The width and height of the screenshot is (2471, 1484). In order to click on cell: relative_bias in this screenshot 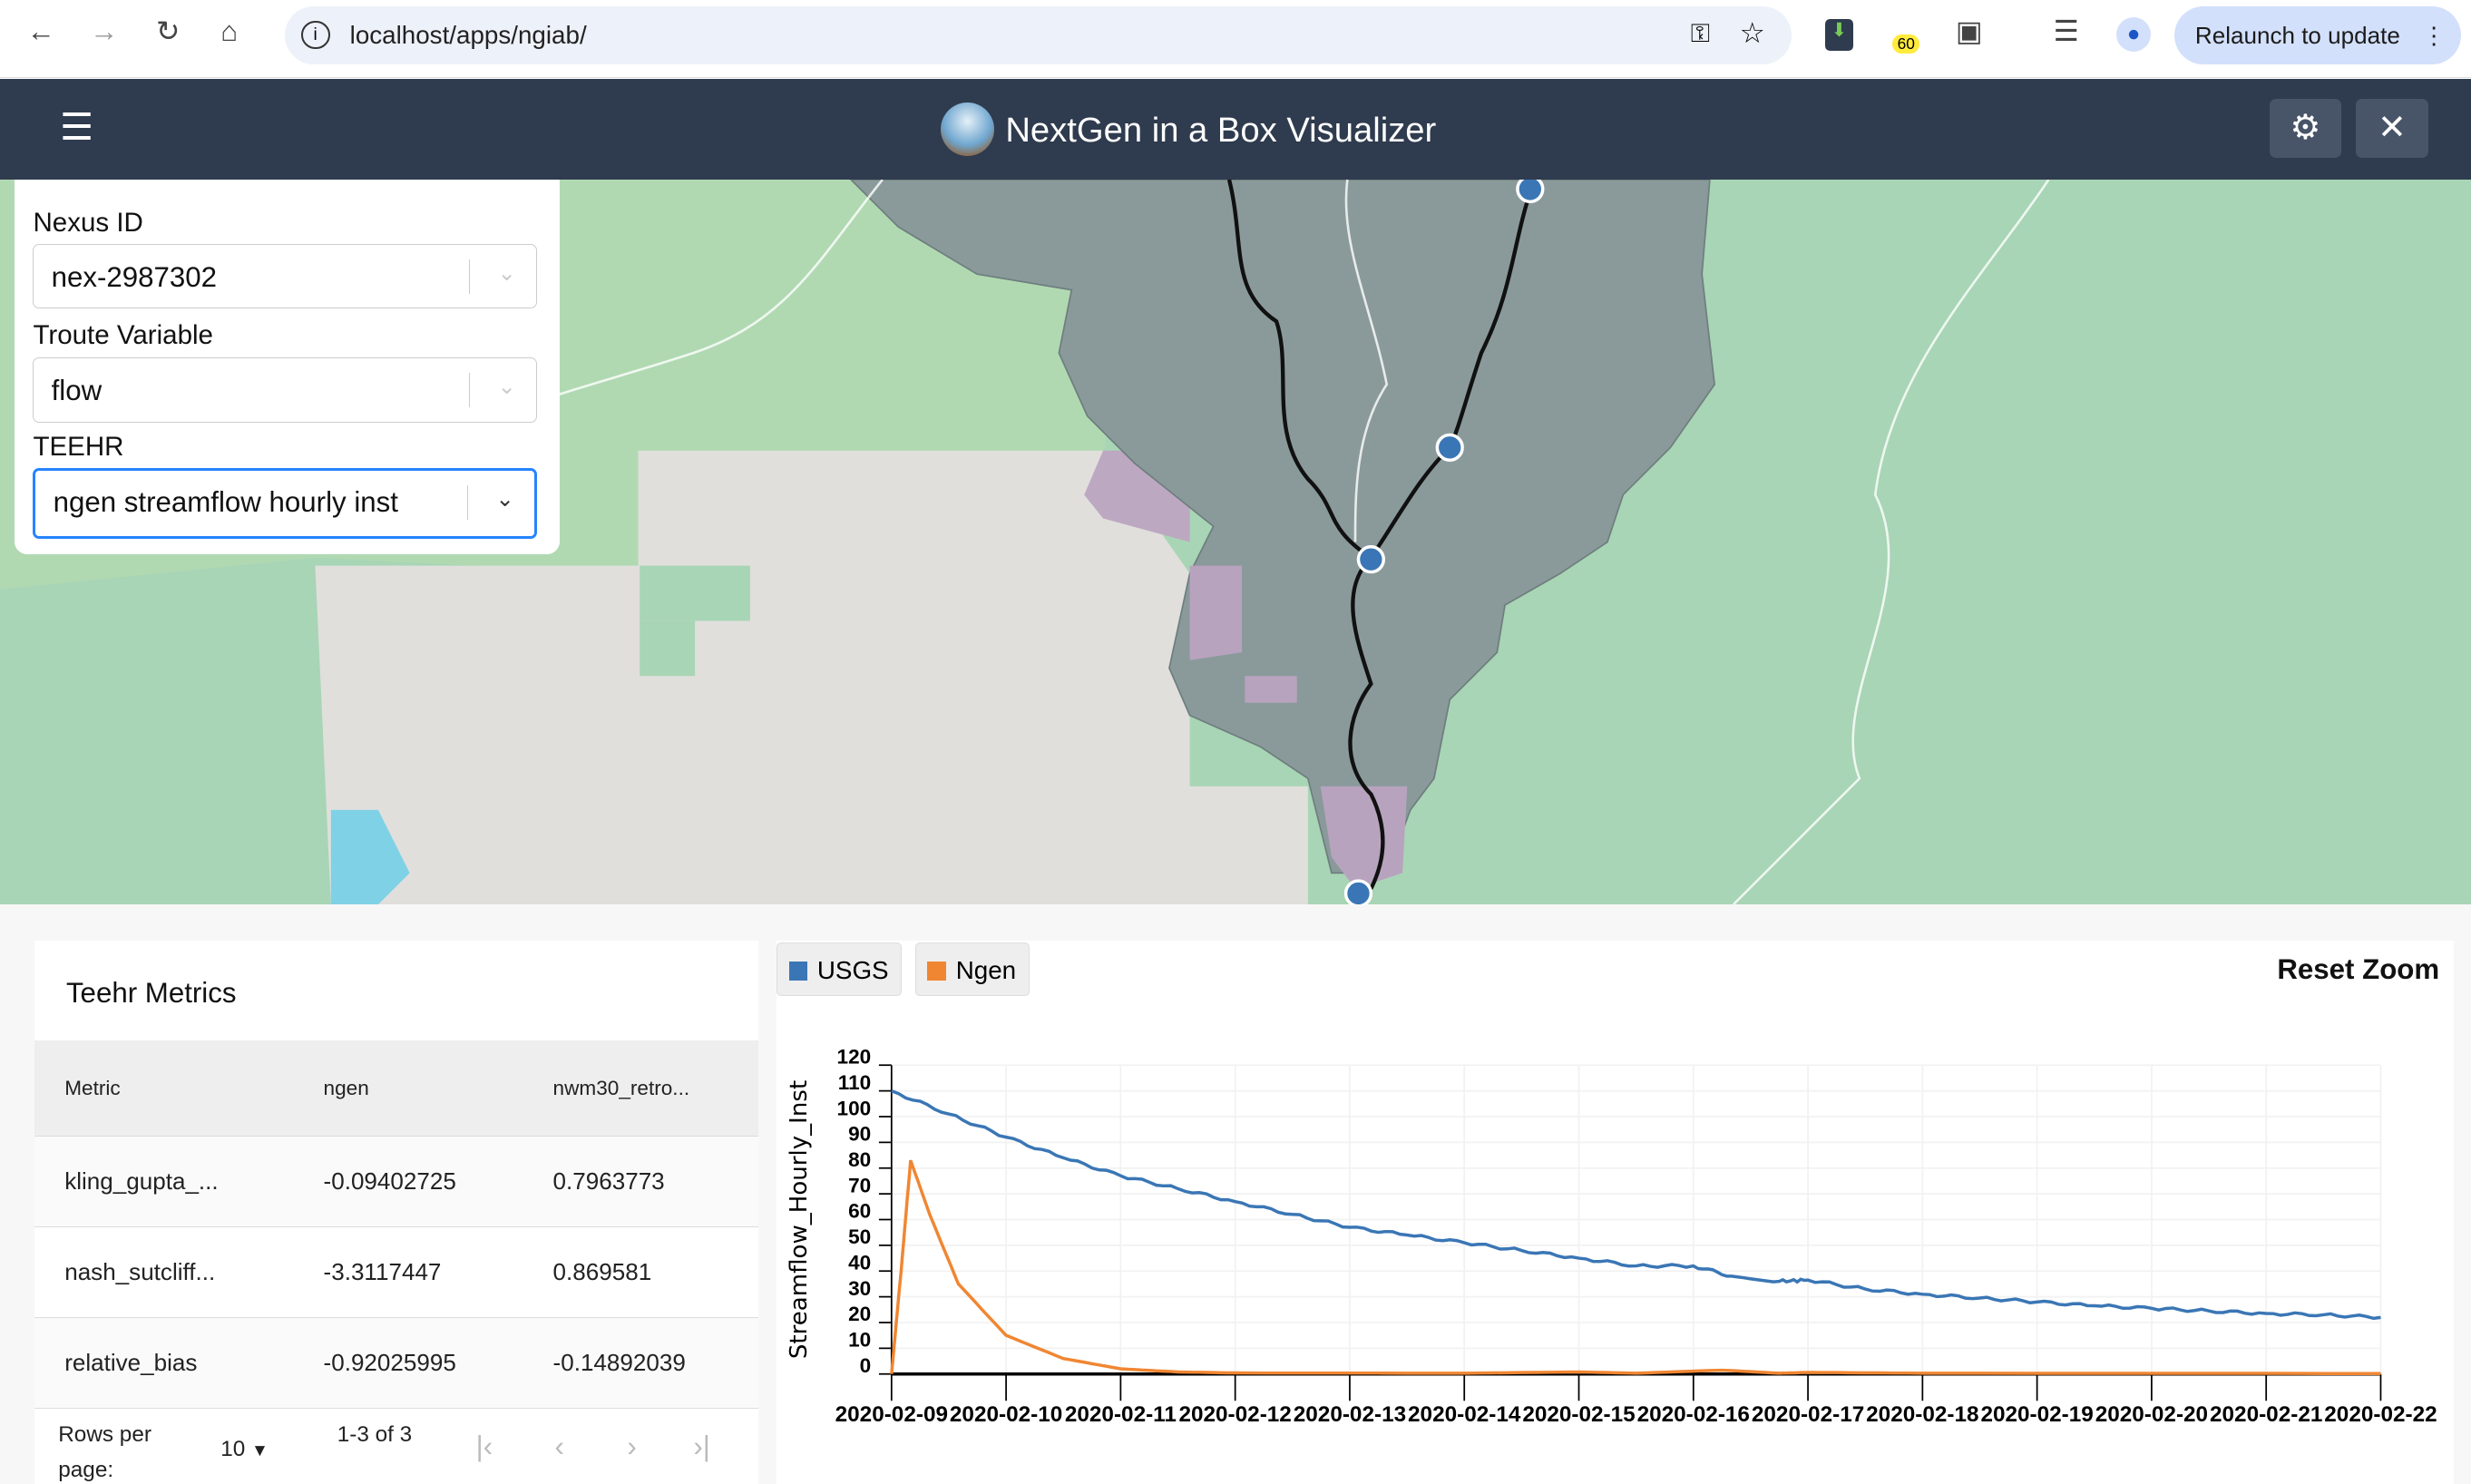, I will do `click(164, 1363)`.